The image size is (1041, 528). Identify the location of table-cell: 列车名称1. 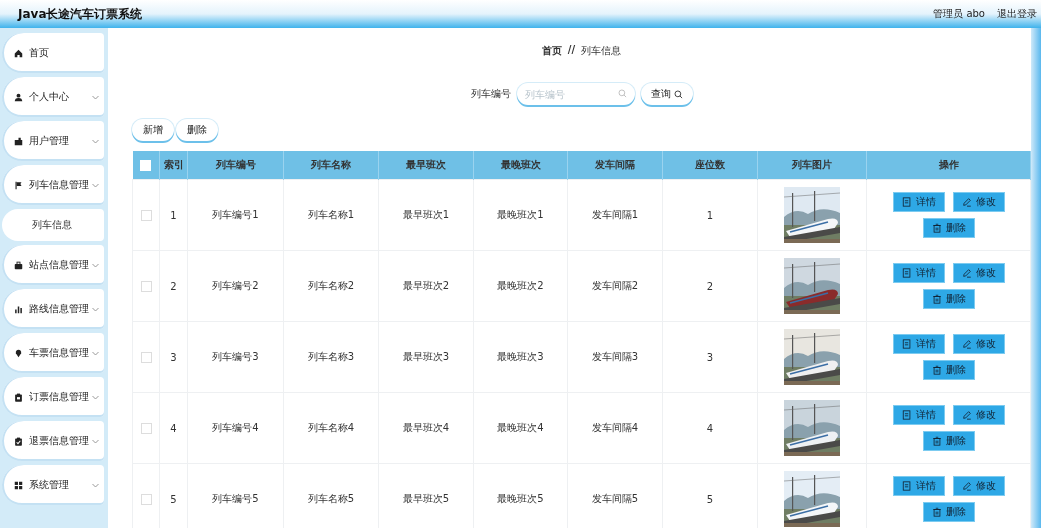
(331, 215).